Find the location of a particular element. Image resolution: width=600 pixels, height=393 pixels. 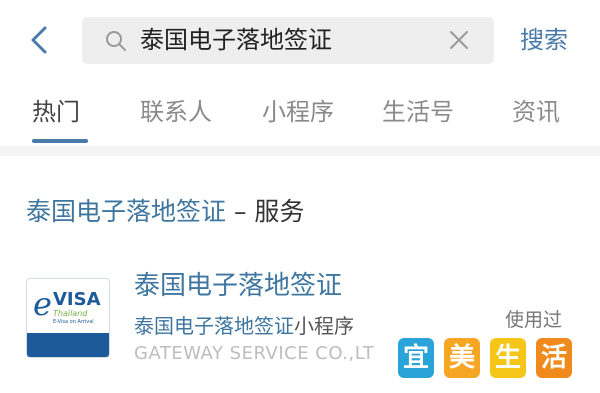

result-company: GATEWAY SERVICE CO.,LT is located at coordinates (254, 353).